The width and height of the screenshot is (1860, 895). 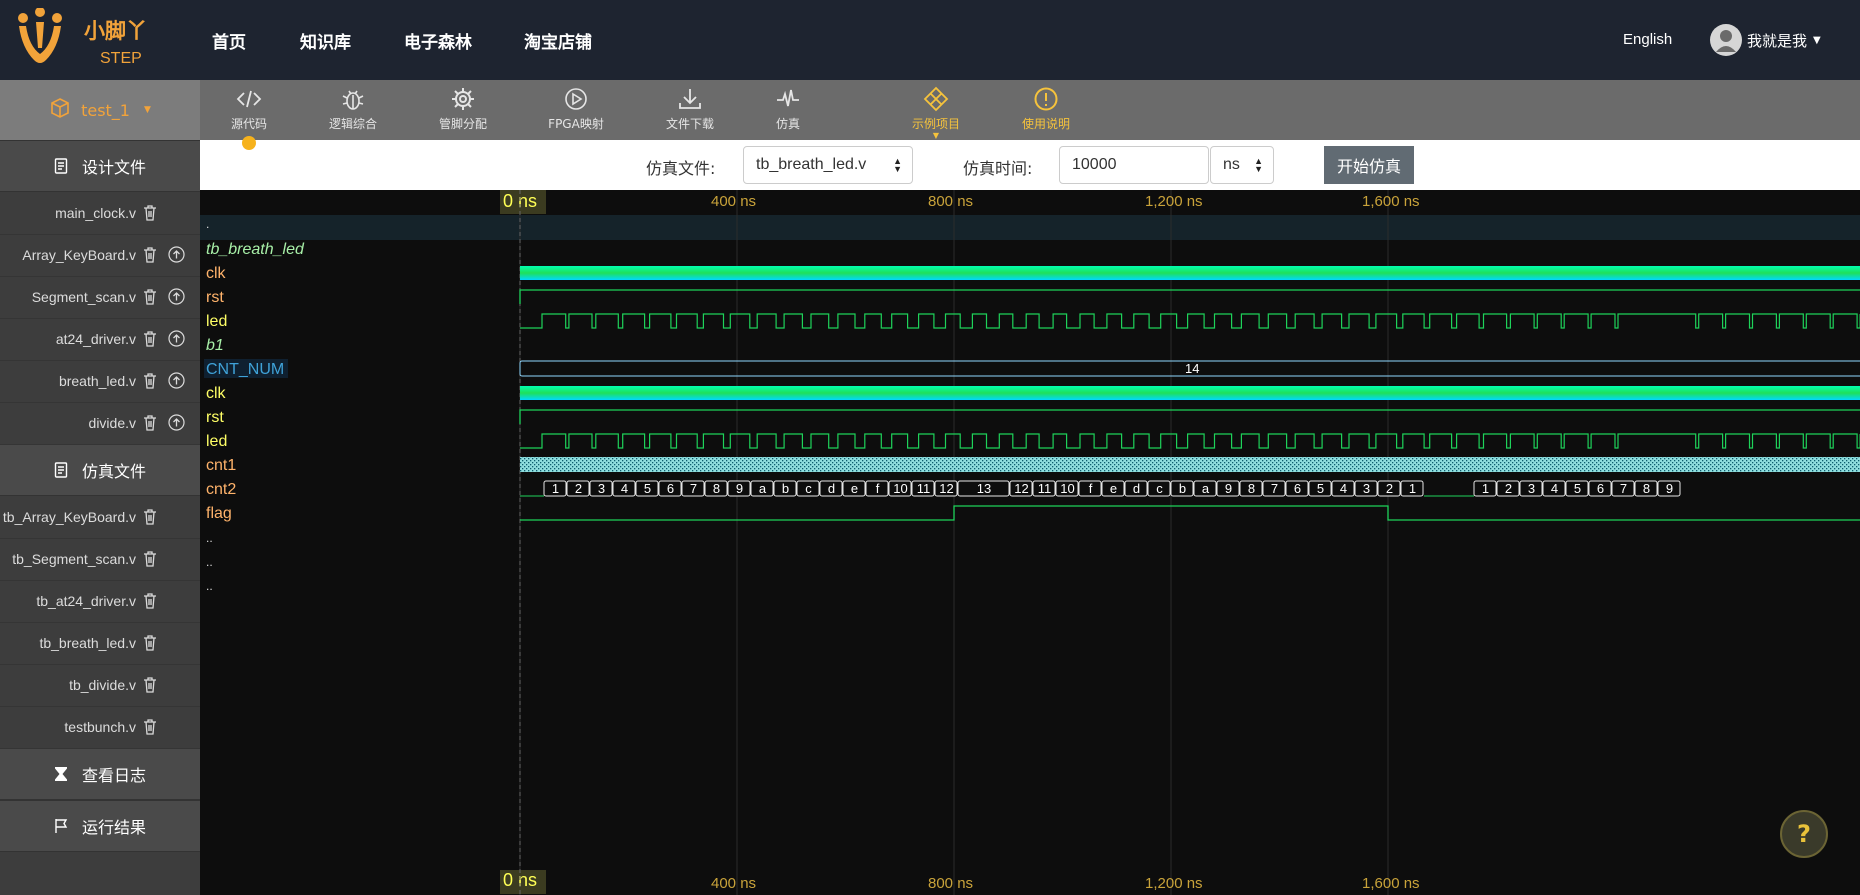 I want to click on user-name: 我就是我, so click(x=1777, y=40).